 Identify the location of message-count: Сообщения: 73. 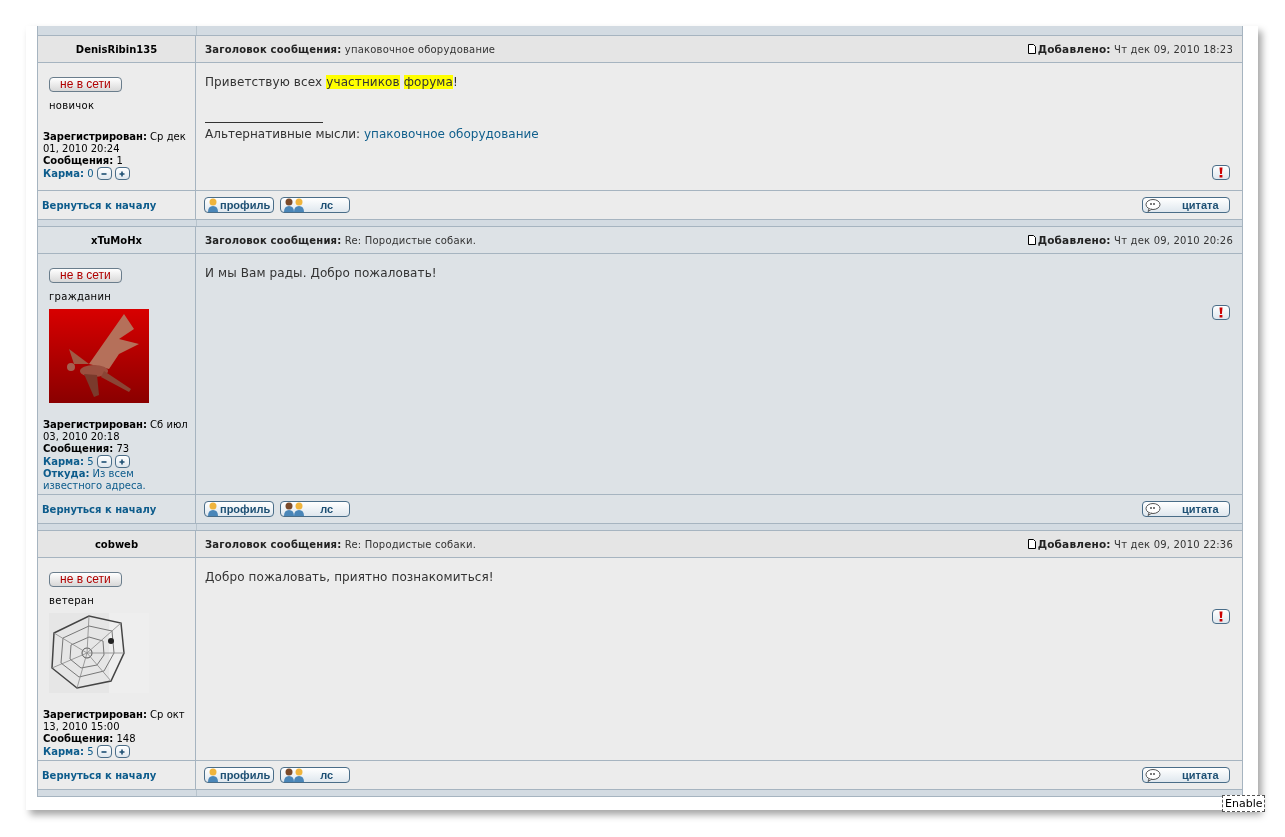
(87, 449).